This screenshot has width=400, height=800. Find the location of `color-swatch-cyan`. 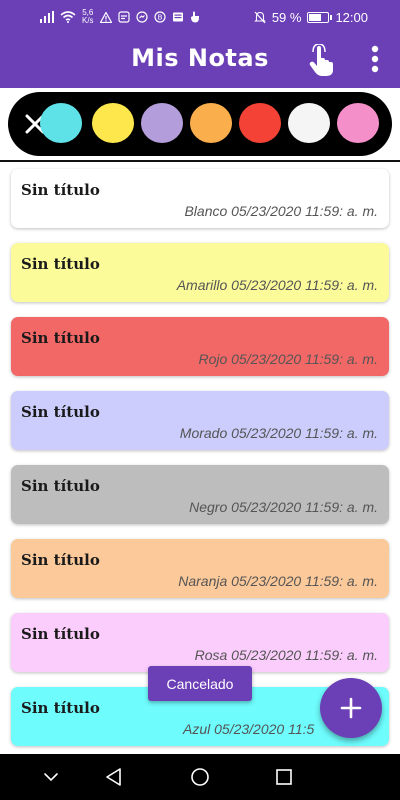

color-swatch-cyan is located at coordinates (61, 123).